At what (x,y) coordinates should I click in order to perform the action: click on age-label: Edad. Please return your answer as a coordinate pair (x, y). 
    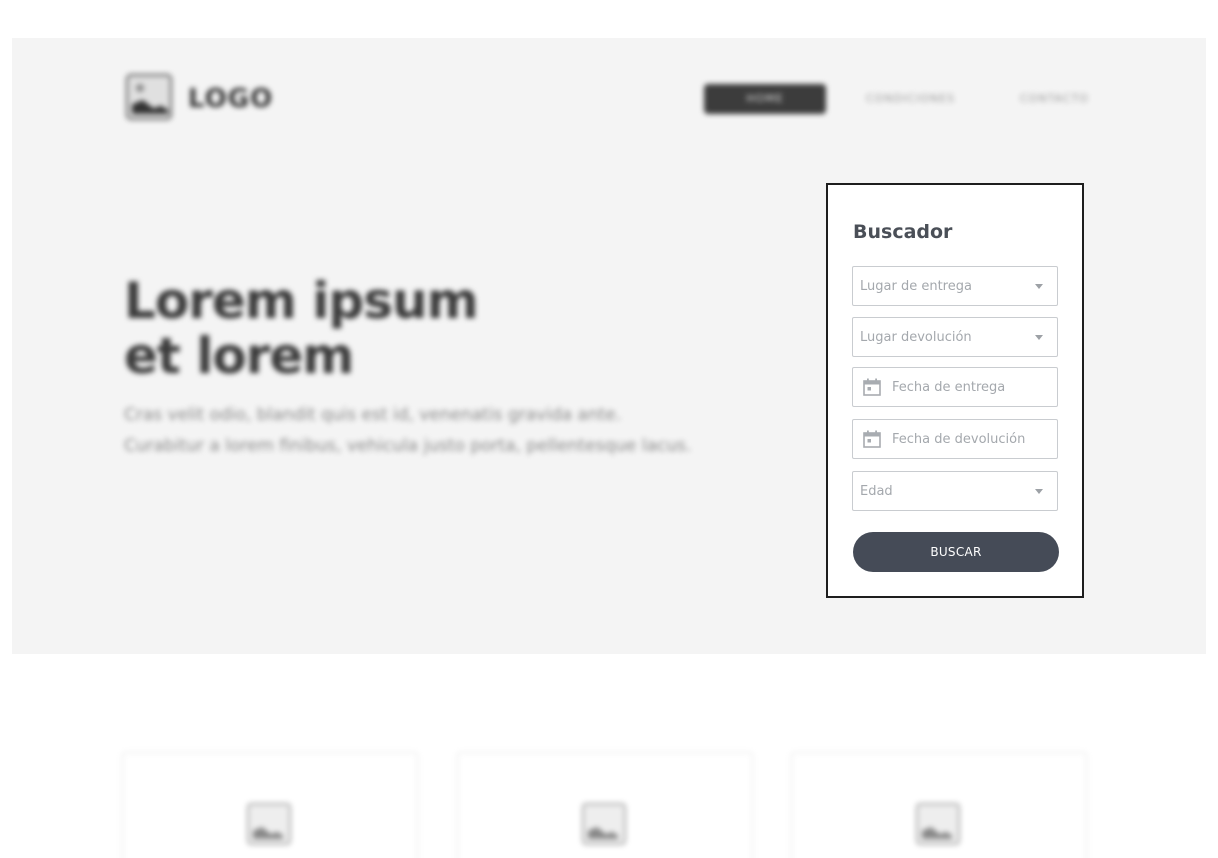
    Looking at the image, I should click on (876, 491).